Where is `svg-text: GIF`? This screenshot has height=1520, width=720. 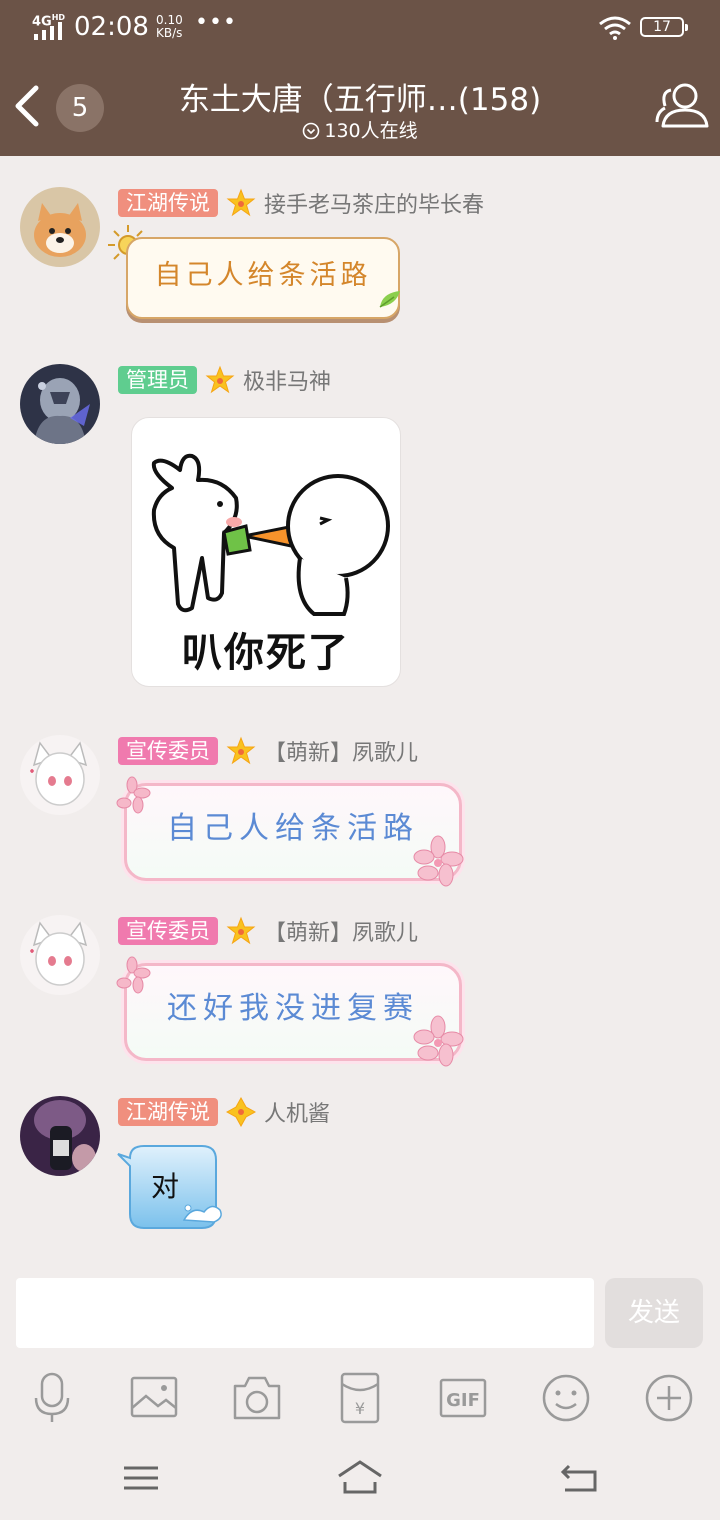 svg-text: GIF is located at coordinates (463, 1400).